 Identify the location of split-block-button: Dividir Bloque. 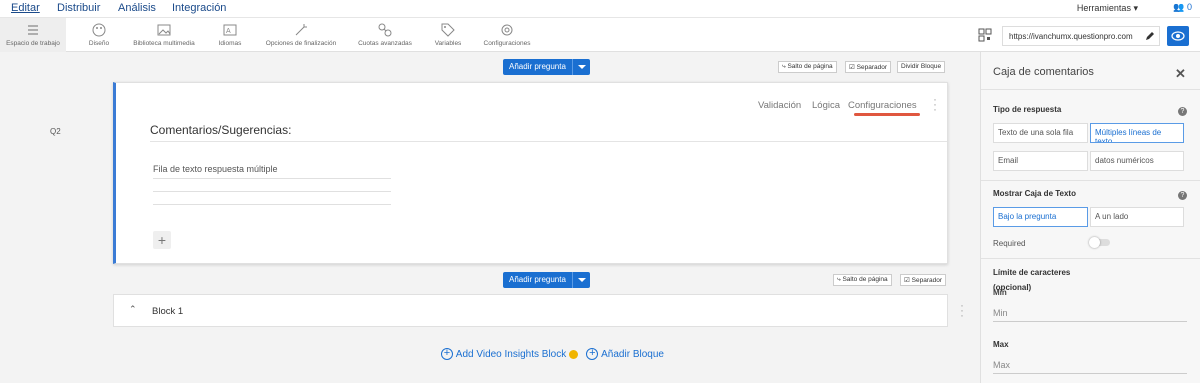
(921, 67).